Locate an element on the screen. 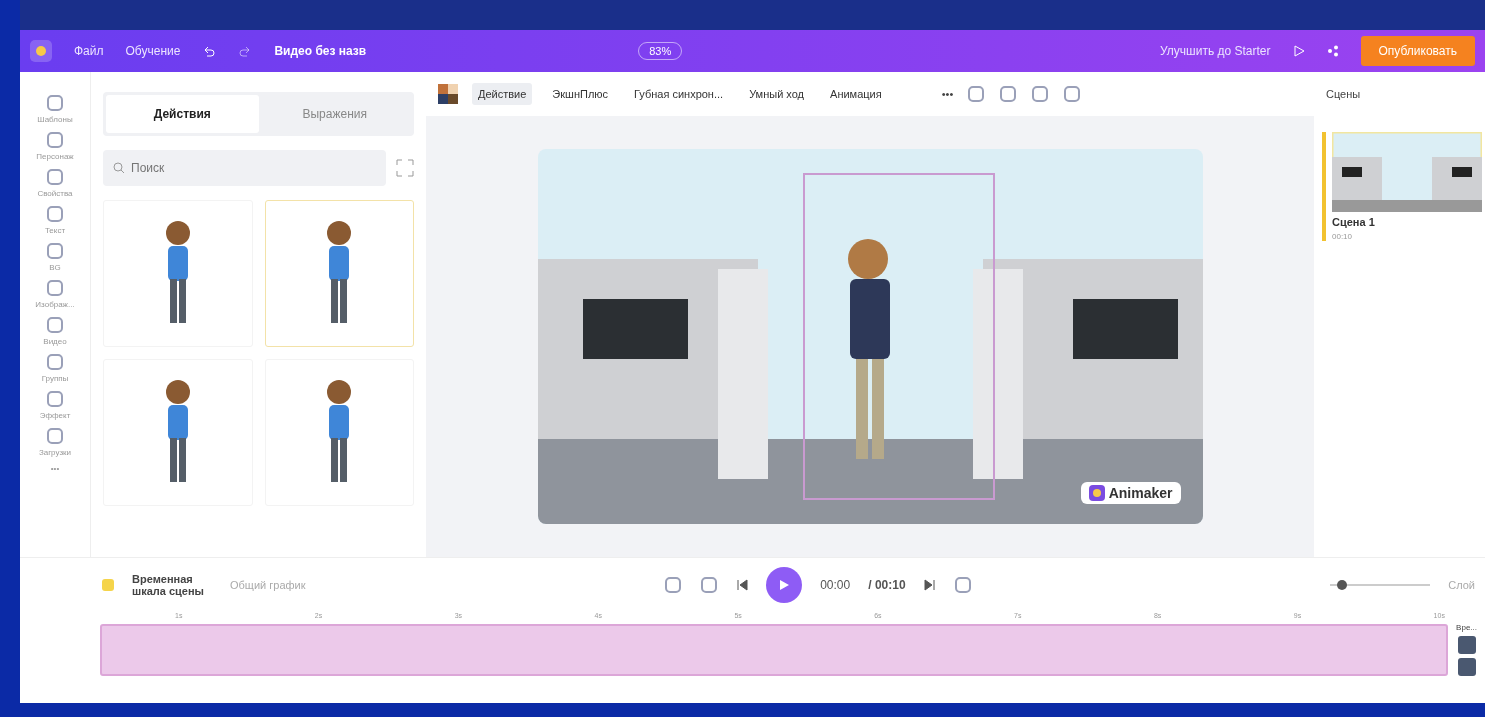 This screenshot has width=1485, height=717. skip-back-icon is located at coordinates (742, 585).